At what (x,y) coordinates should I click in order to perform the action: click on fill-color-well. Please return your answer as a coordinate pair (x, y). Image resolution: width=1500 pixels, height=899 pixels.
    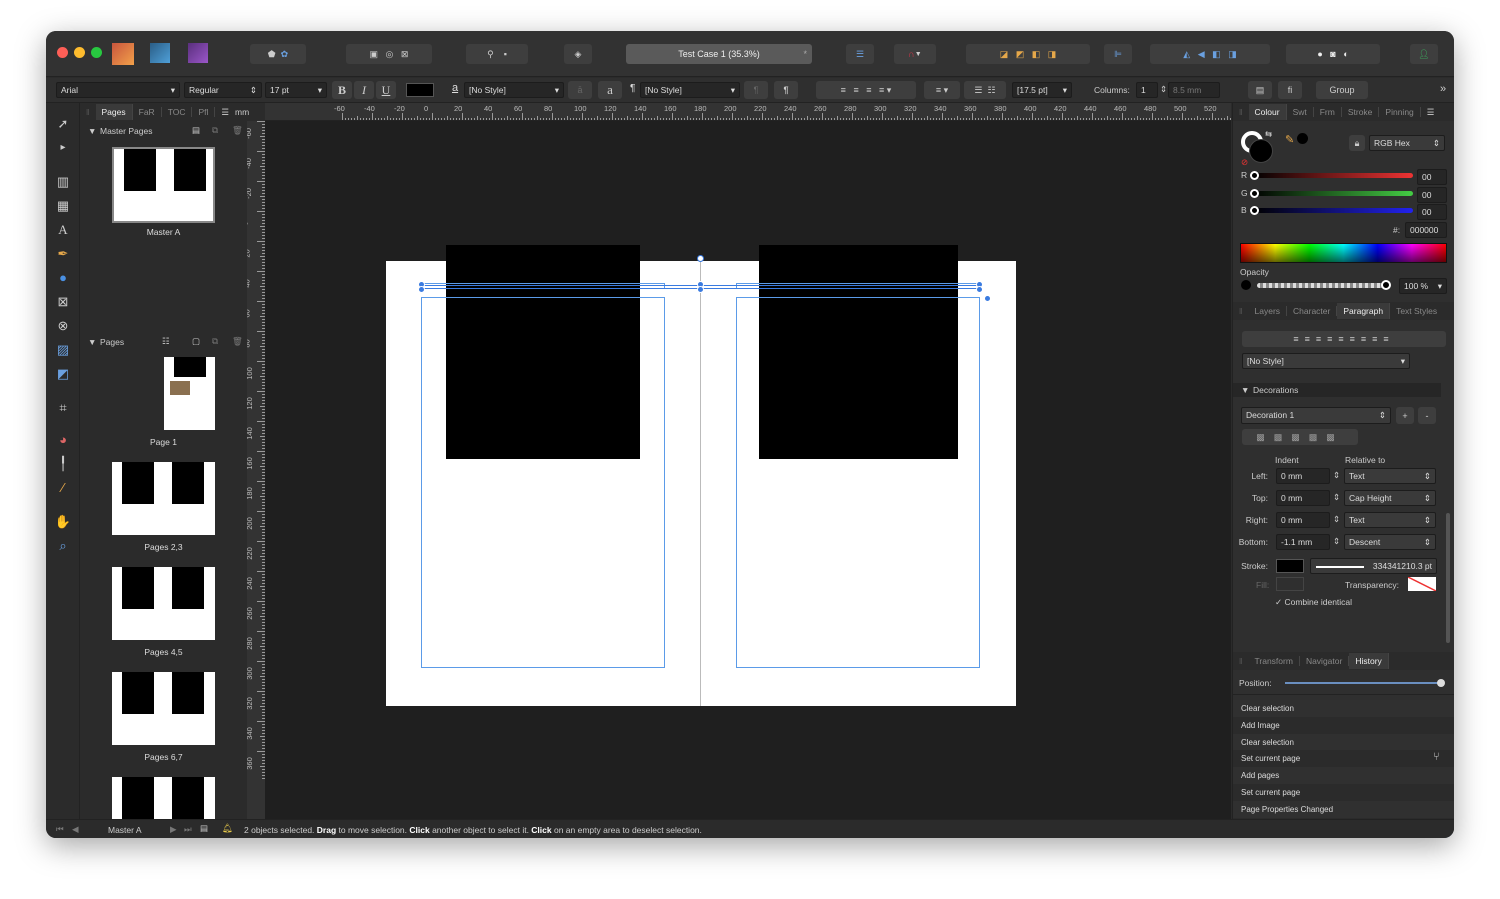
    Looking at the image, I should click on (1261, 151).